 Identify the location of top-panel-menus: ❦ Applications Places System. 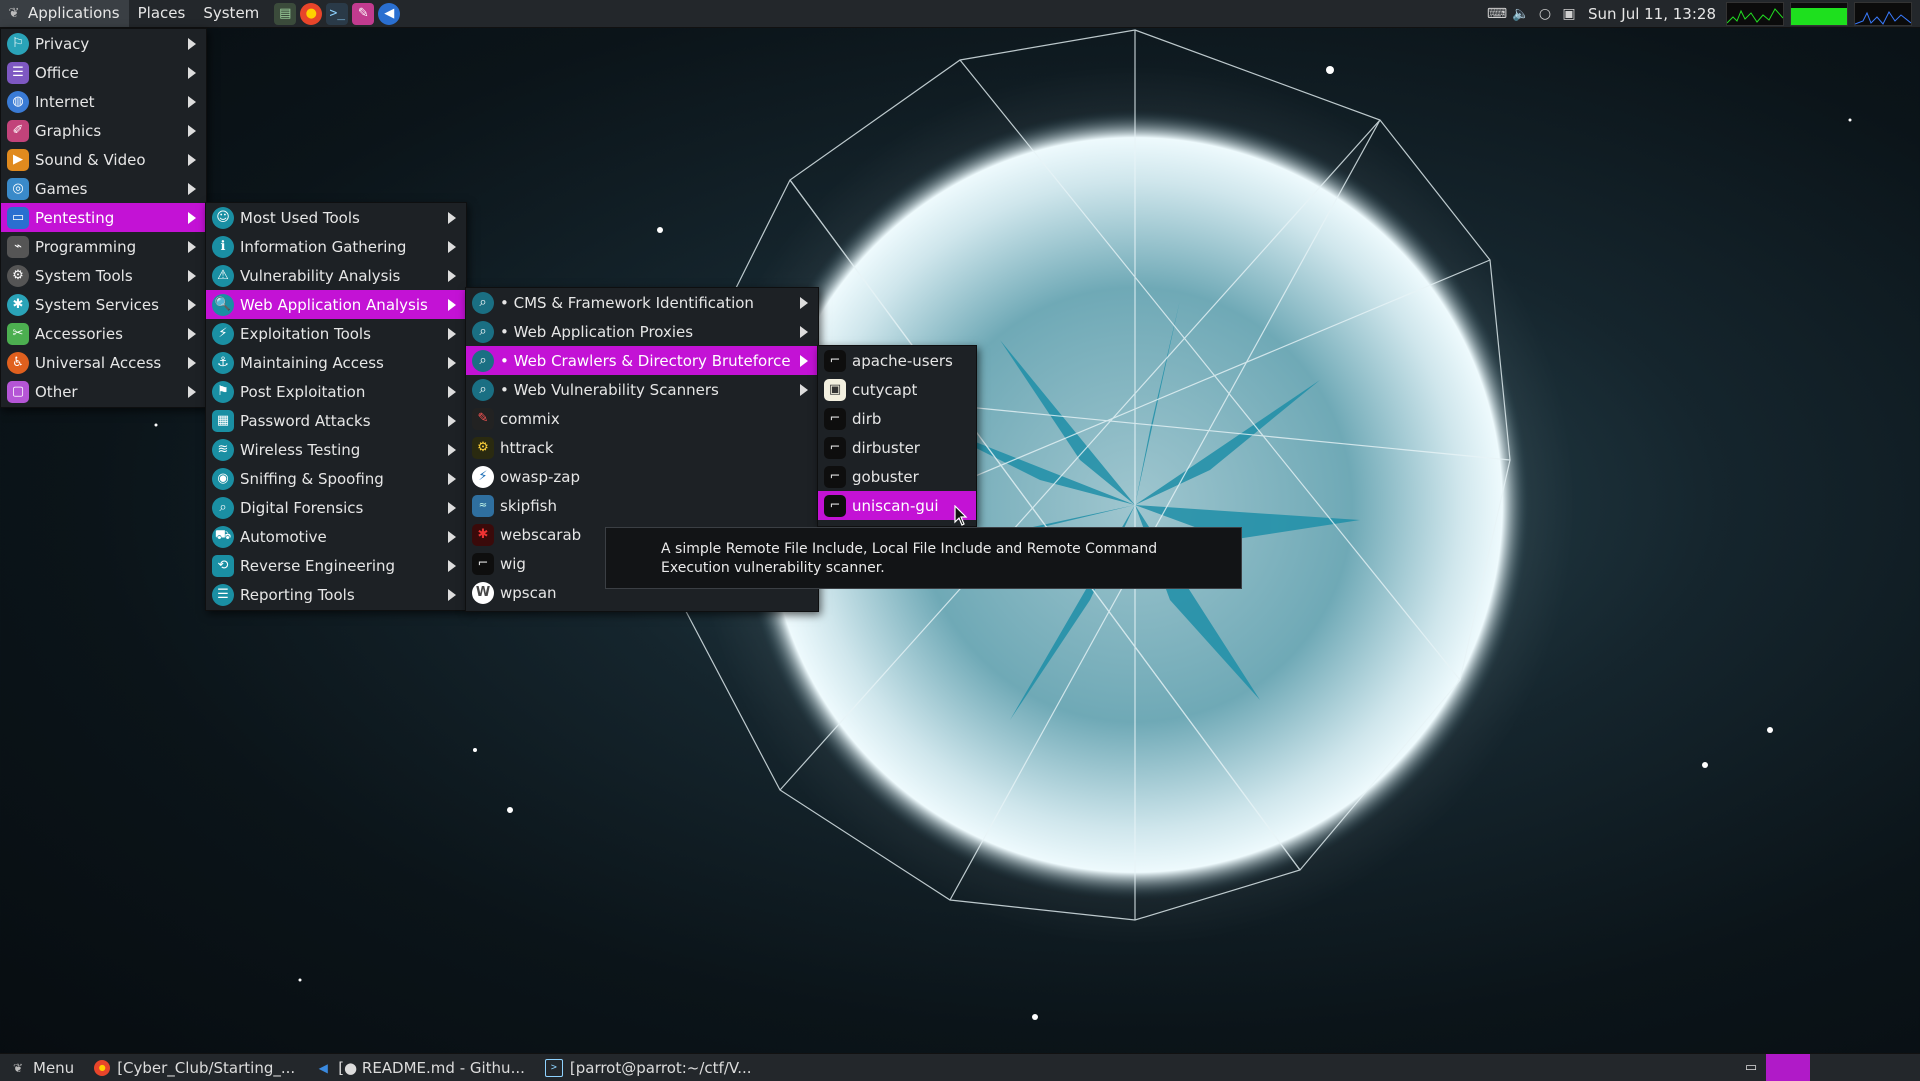
(134, 13).